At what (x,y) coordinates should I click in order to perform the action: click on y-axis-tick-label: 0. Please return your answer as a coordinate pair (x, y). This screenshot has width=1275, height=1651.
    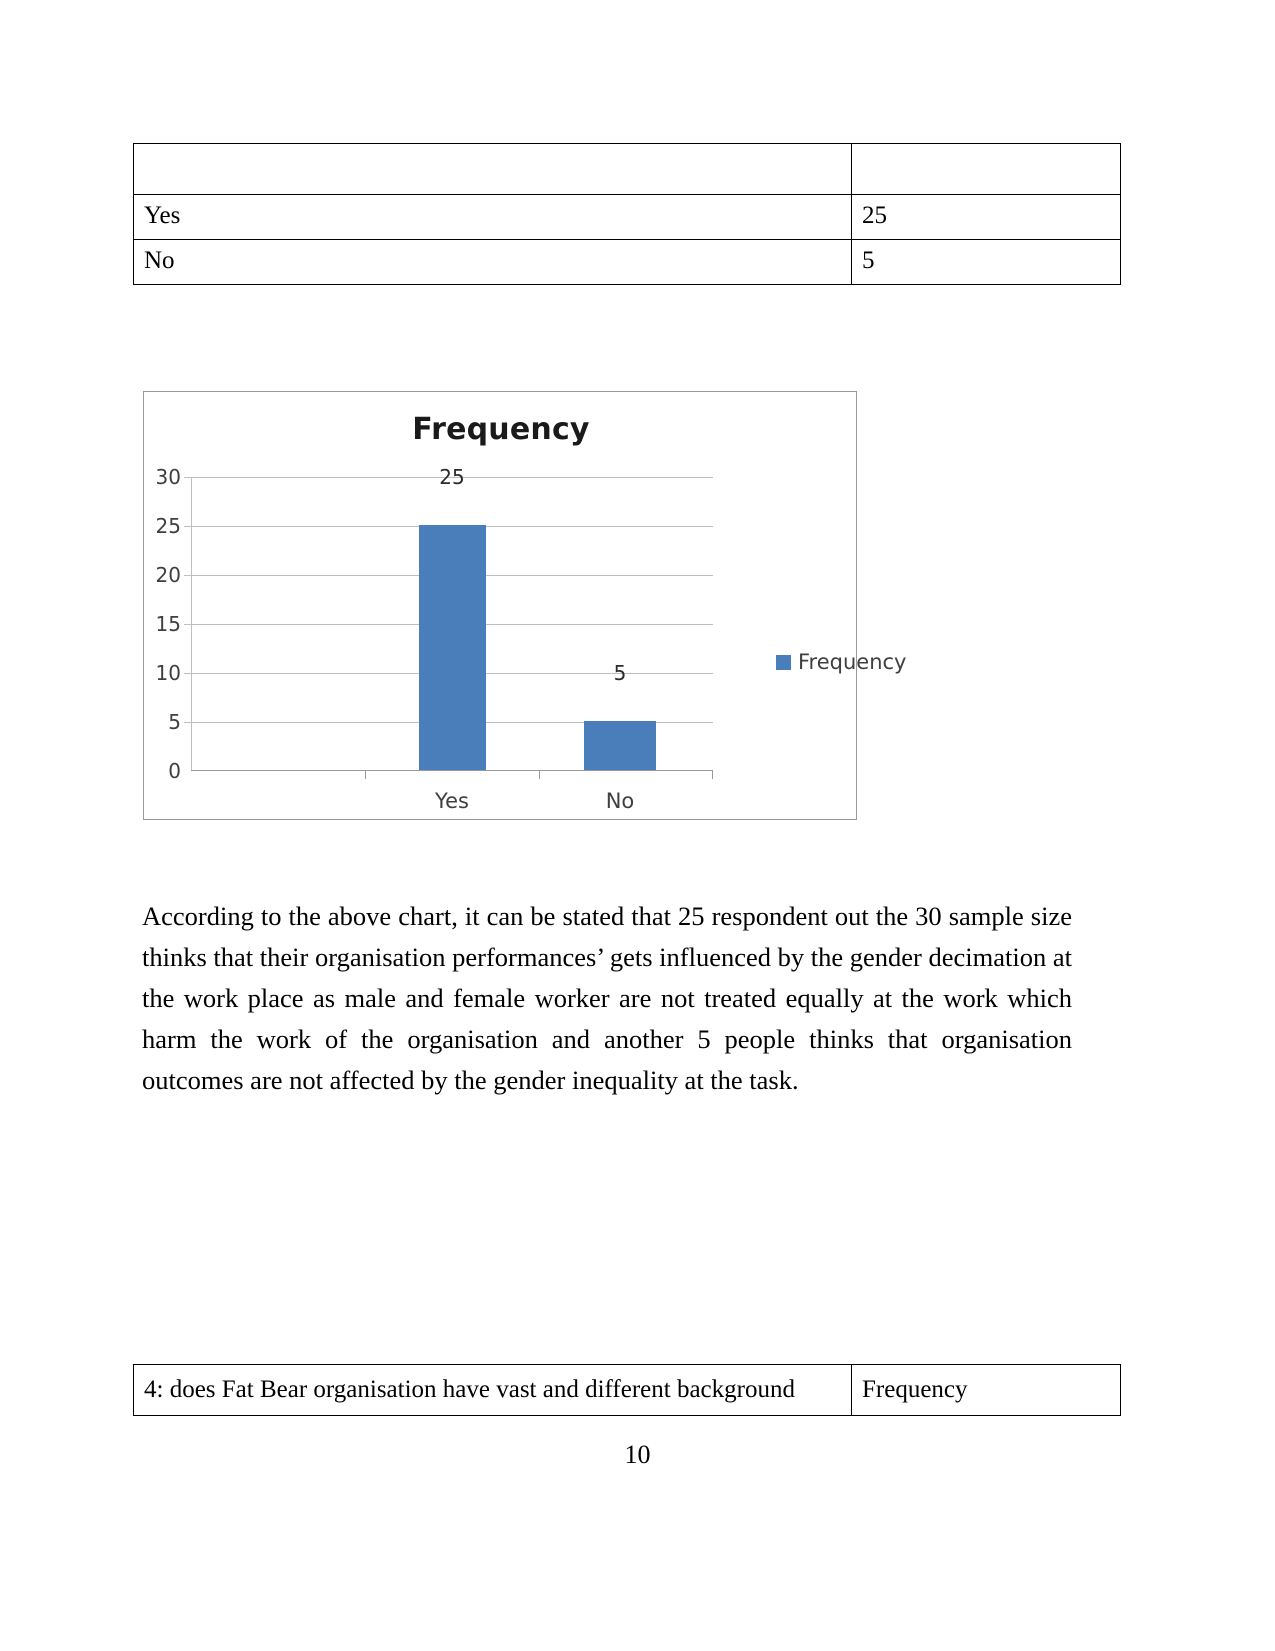
    Looking at the image, I should click on (174, 771).